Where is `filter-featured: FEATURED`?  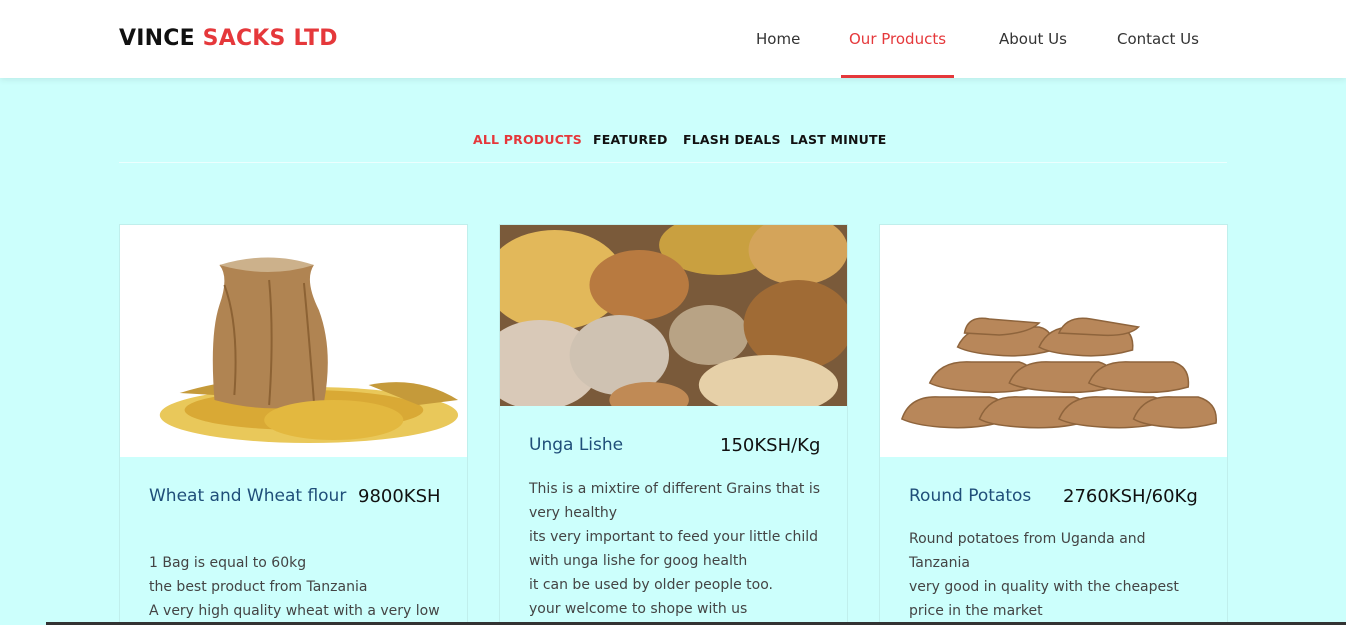
filter-featured: FEATURED is located at coordinates (630, 139).